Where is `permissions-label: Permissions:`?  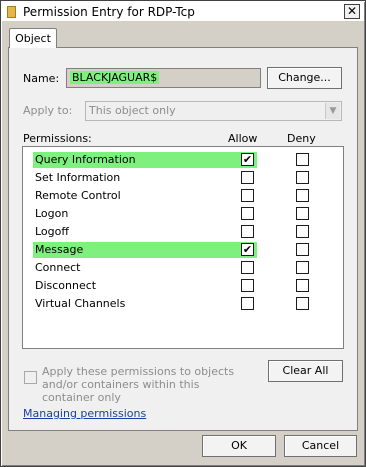 permissions-label: Permissions: is located at coordinates (57, 138).